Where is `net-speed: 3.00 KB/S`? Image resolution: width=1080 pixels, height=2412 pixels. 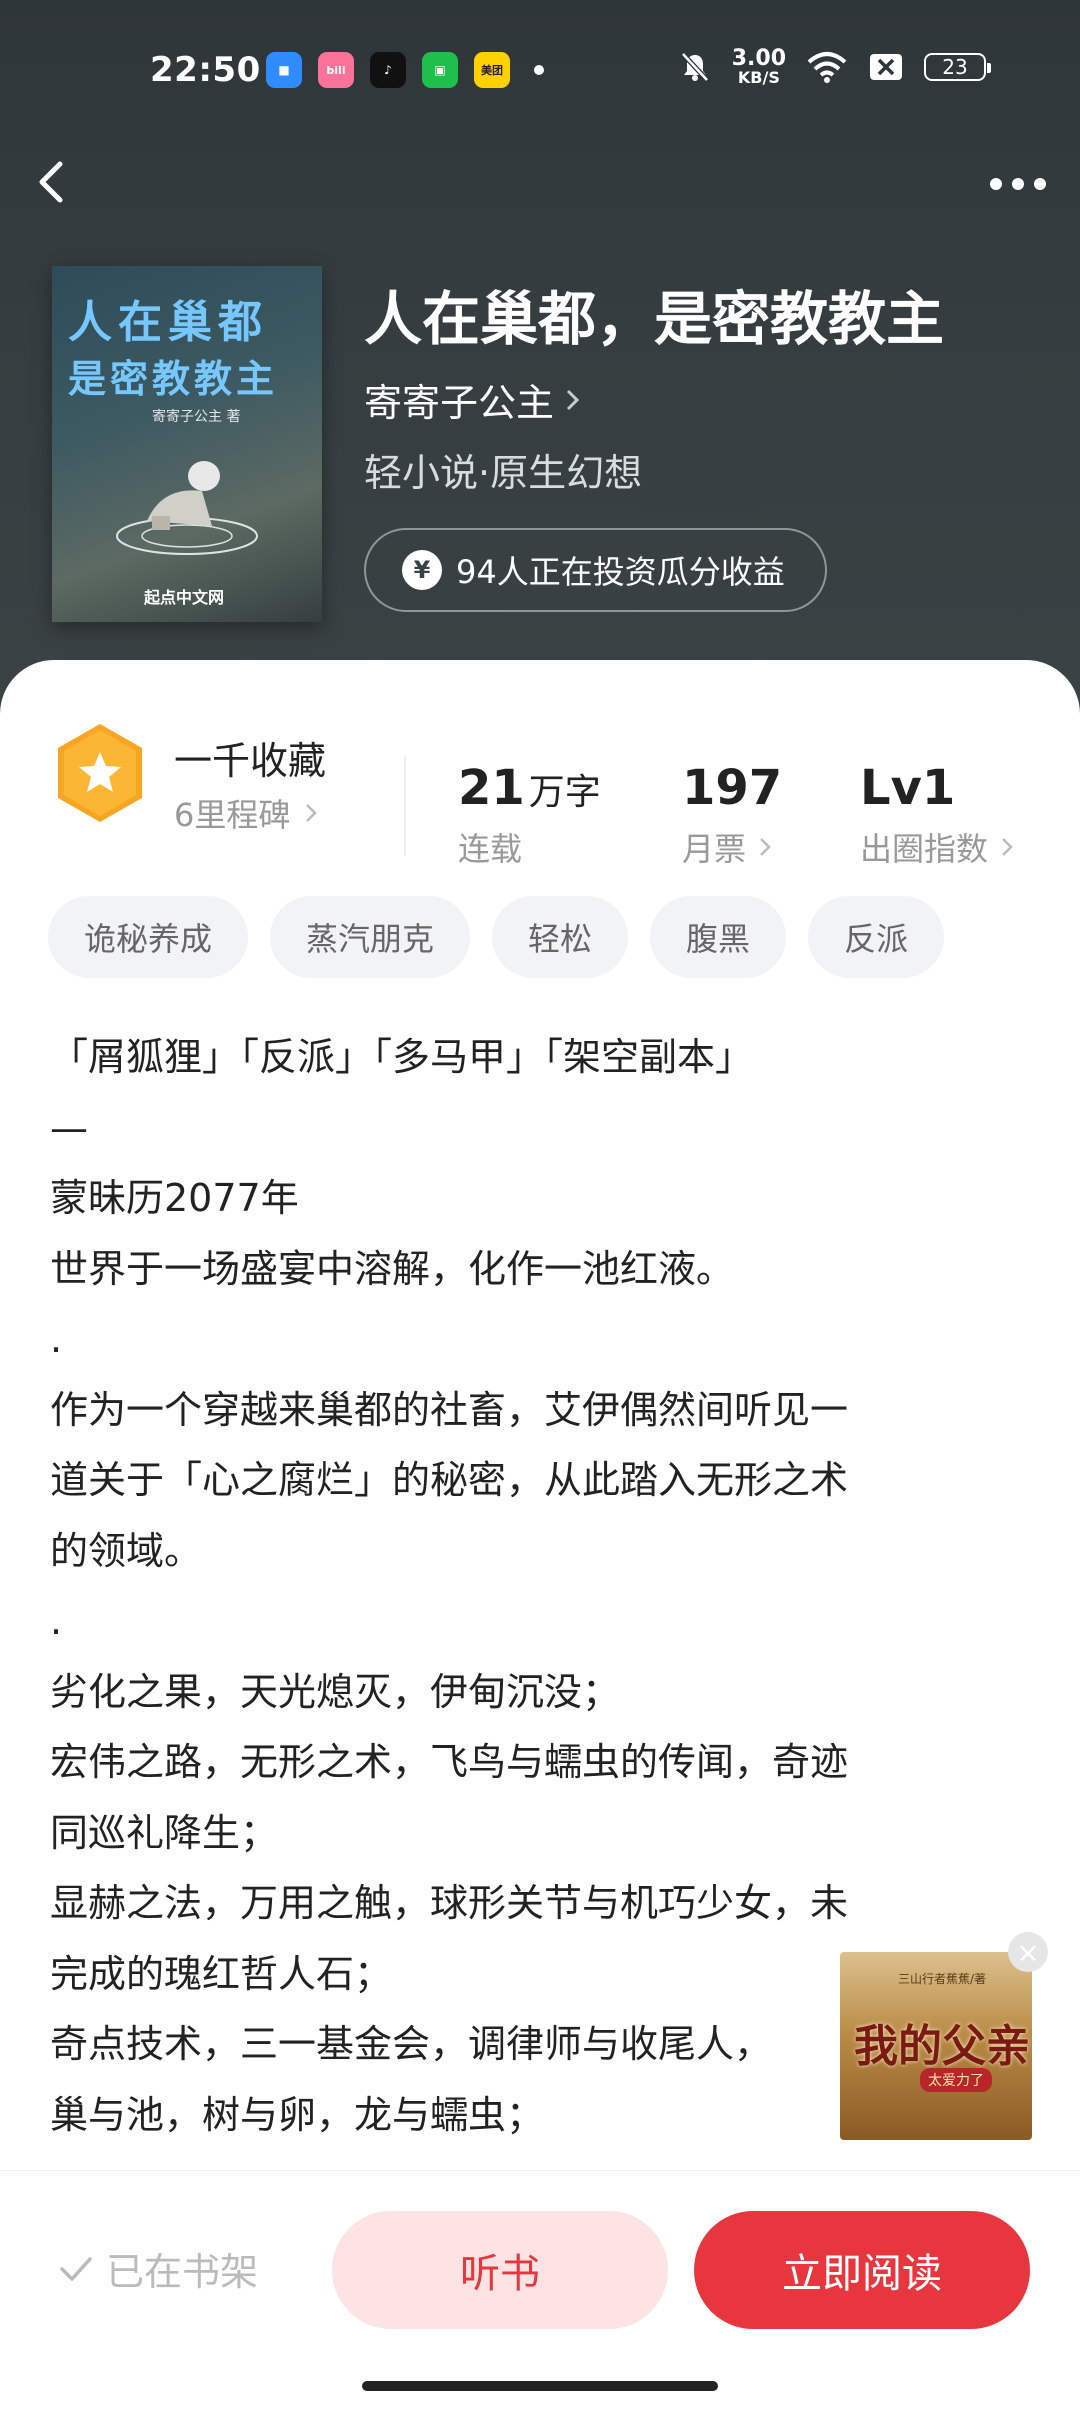 net-speed: 3.00 KB/S is located at coordinates (758, 66).